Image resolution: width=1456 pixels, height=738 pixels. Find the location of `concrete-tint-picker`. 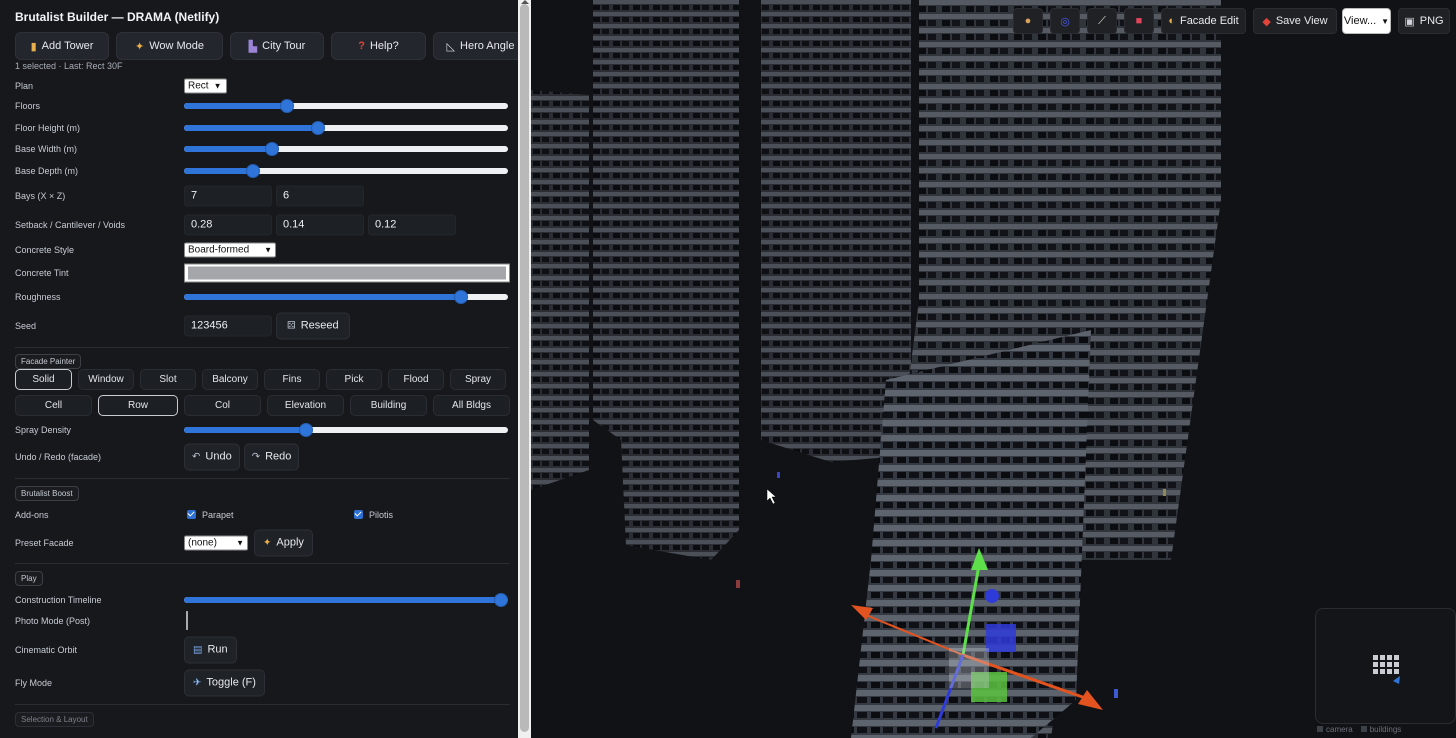

concrete-tint-picker is located at coordinates (347, 273).